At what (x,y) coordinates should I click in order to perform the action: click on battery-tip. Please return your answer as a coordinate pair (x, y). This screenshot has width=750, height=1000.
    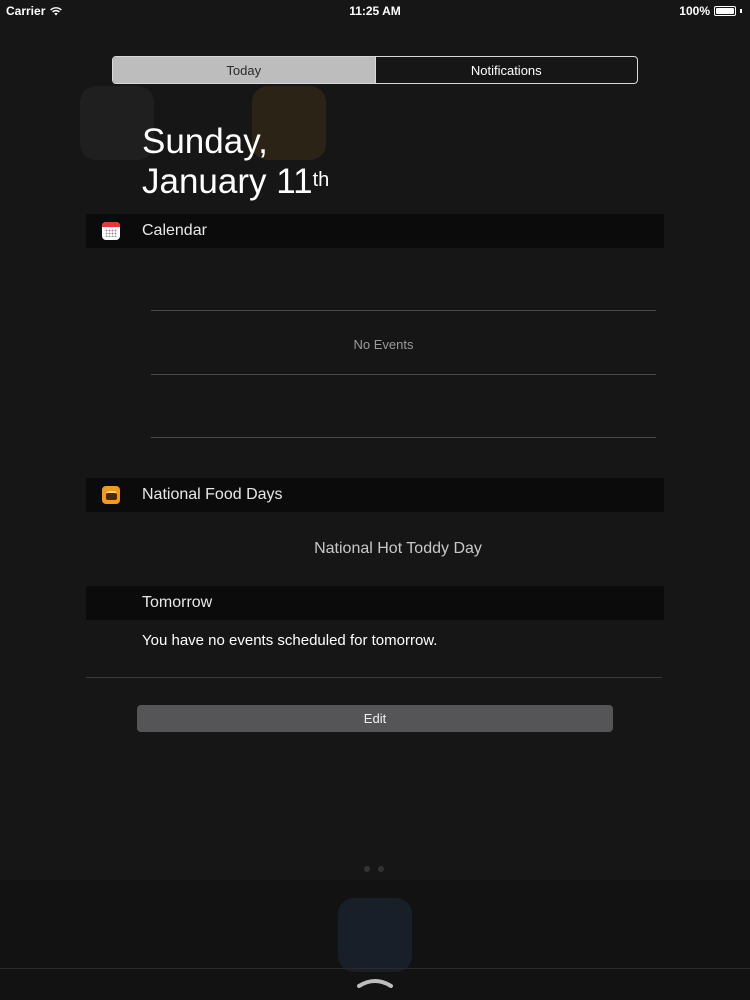
    Looking at the image, I should click on (741, 11).